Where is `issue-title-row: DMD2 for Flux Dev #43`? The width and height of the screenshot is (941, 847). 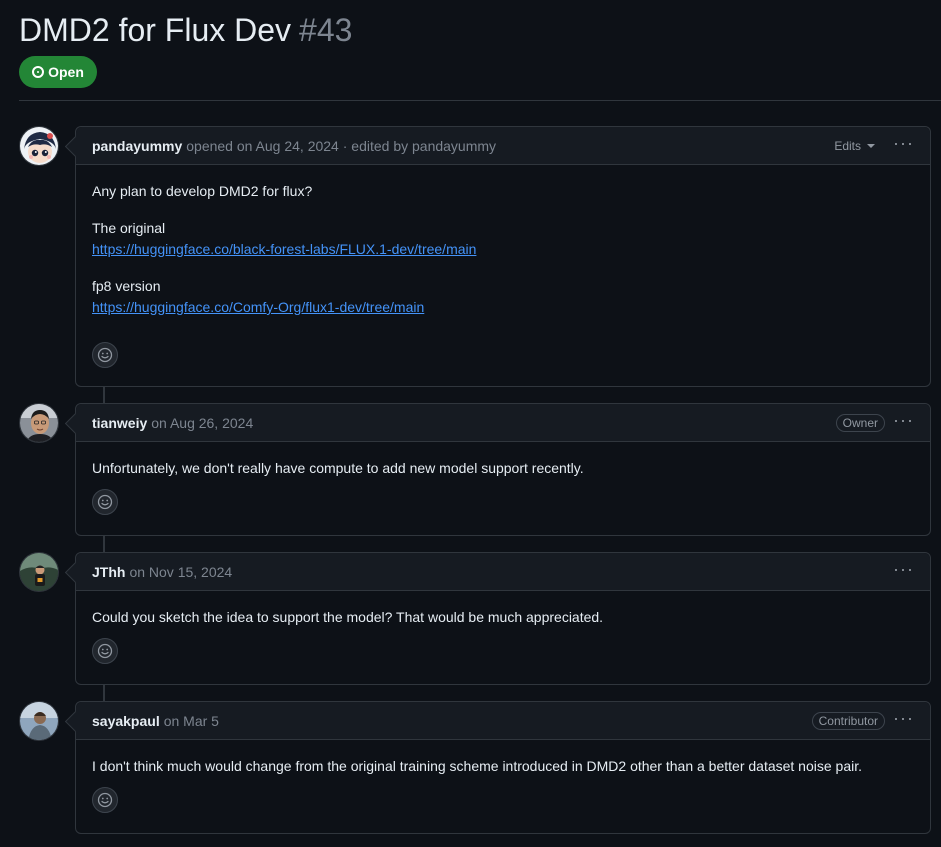
issue-title-row: DMD2 for Flux Dev #43 is located at coordinates (185, 30).